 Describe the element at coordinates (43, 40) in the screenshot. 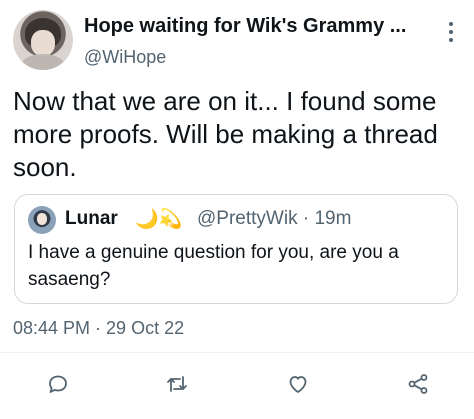

I see `author-avatar` at that location.